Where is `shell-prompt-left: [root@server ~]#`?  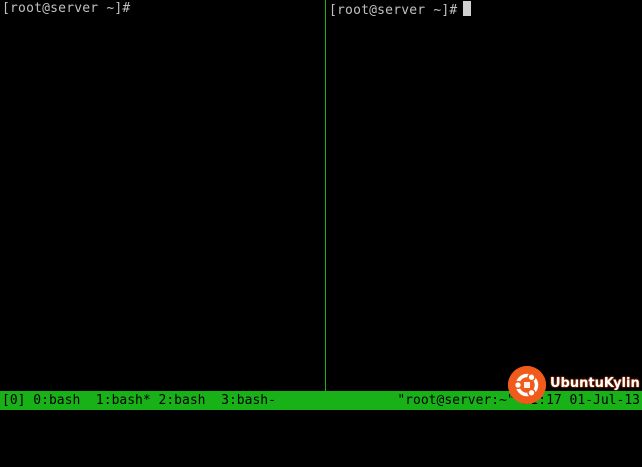
shell-prompt-left: [root@server ~]# is located at coordinates (66, 9).